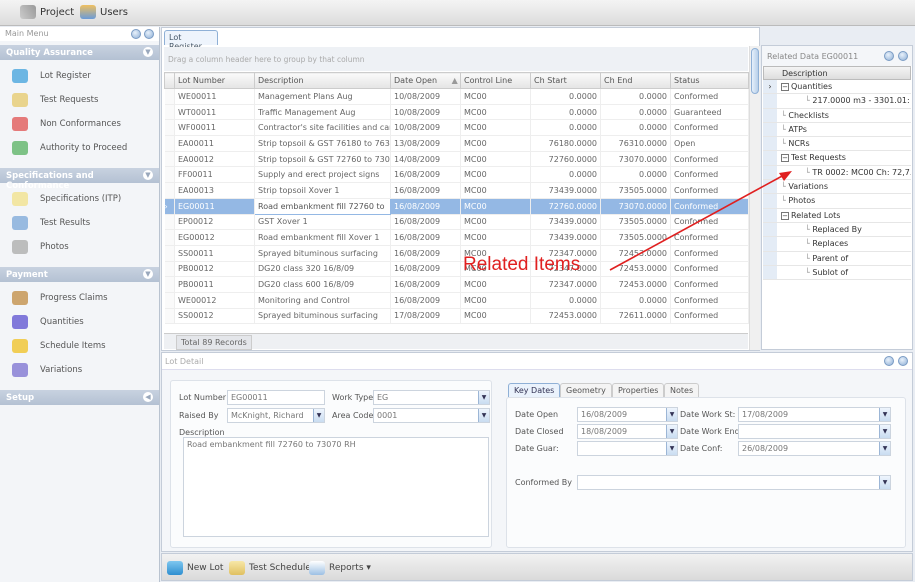 This screenshot has height=582, width=915. What do you see at coordinates (586, 390) in the screenshot?
I see `tab-geometry: Geometry` at bounding box center [586, 390].